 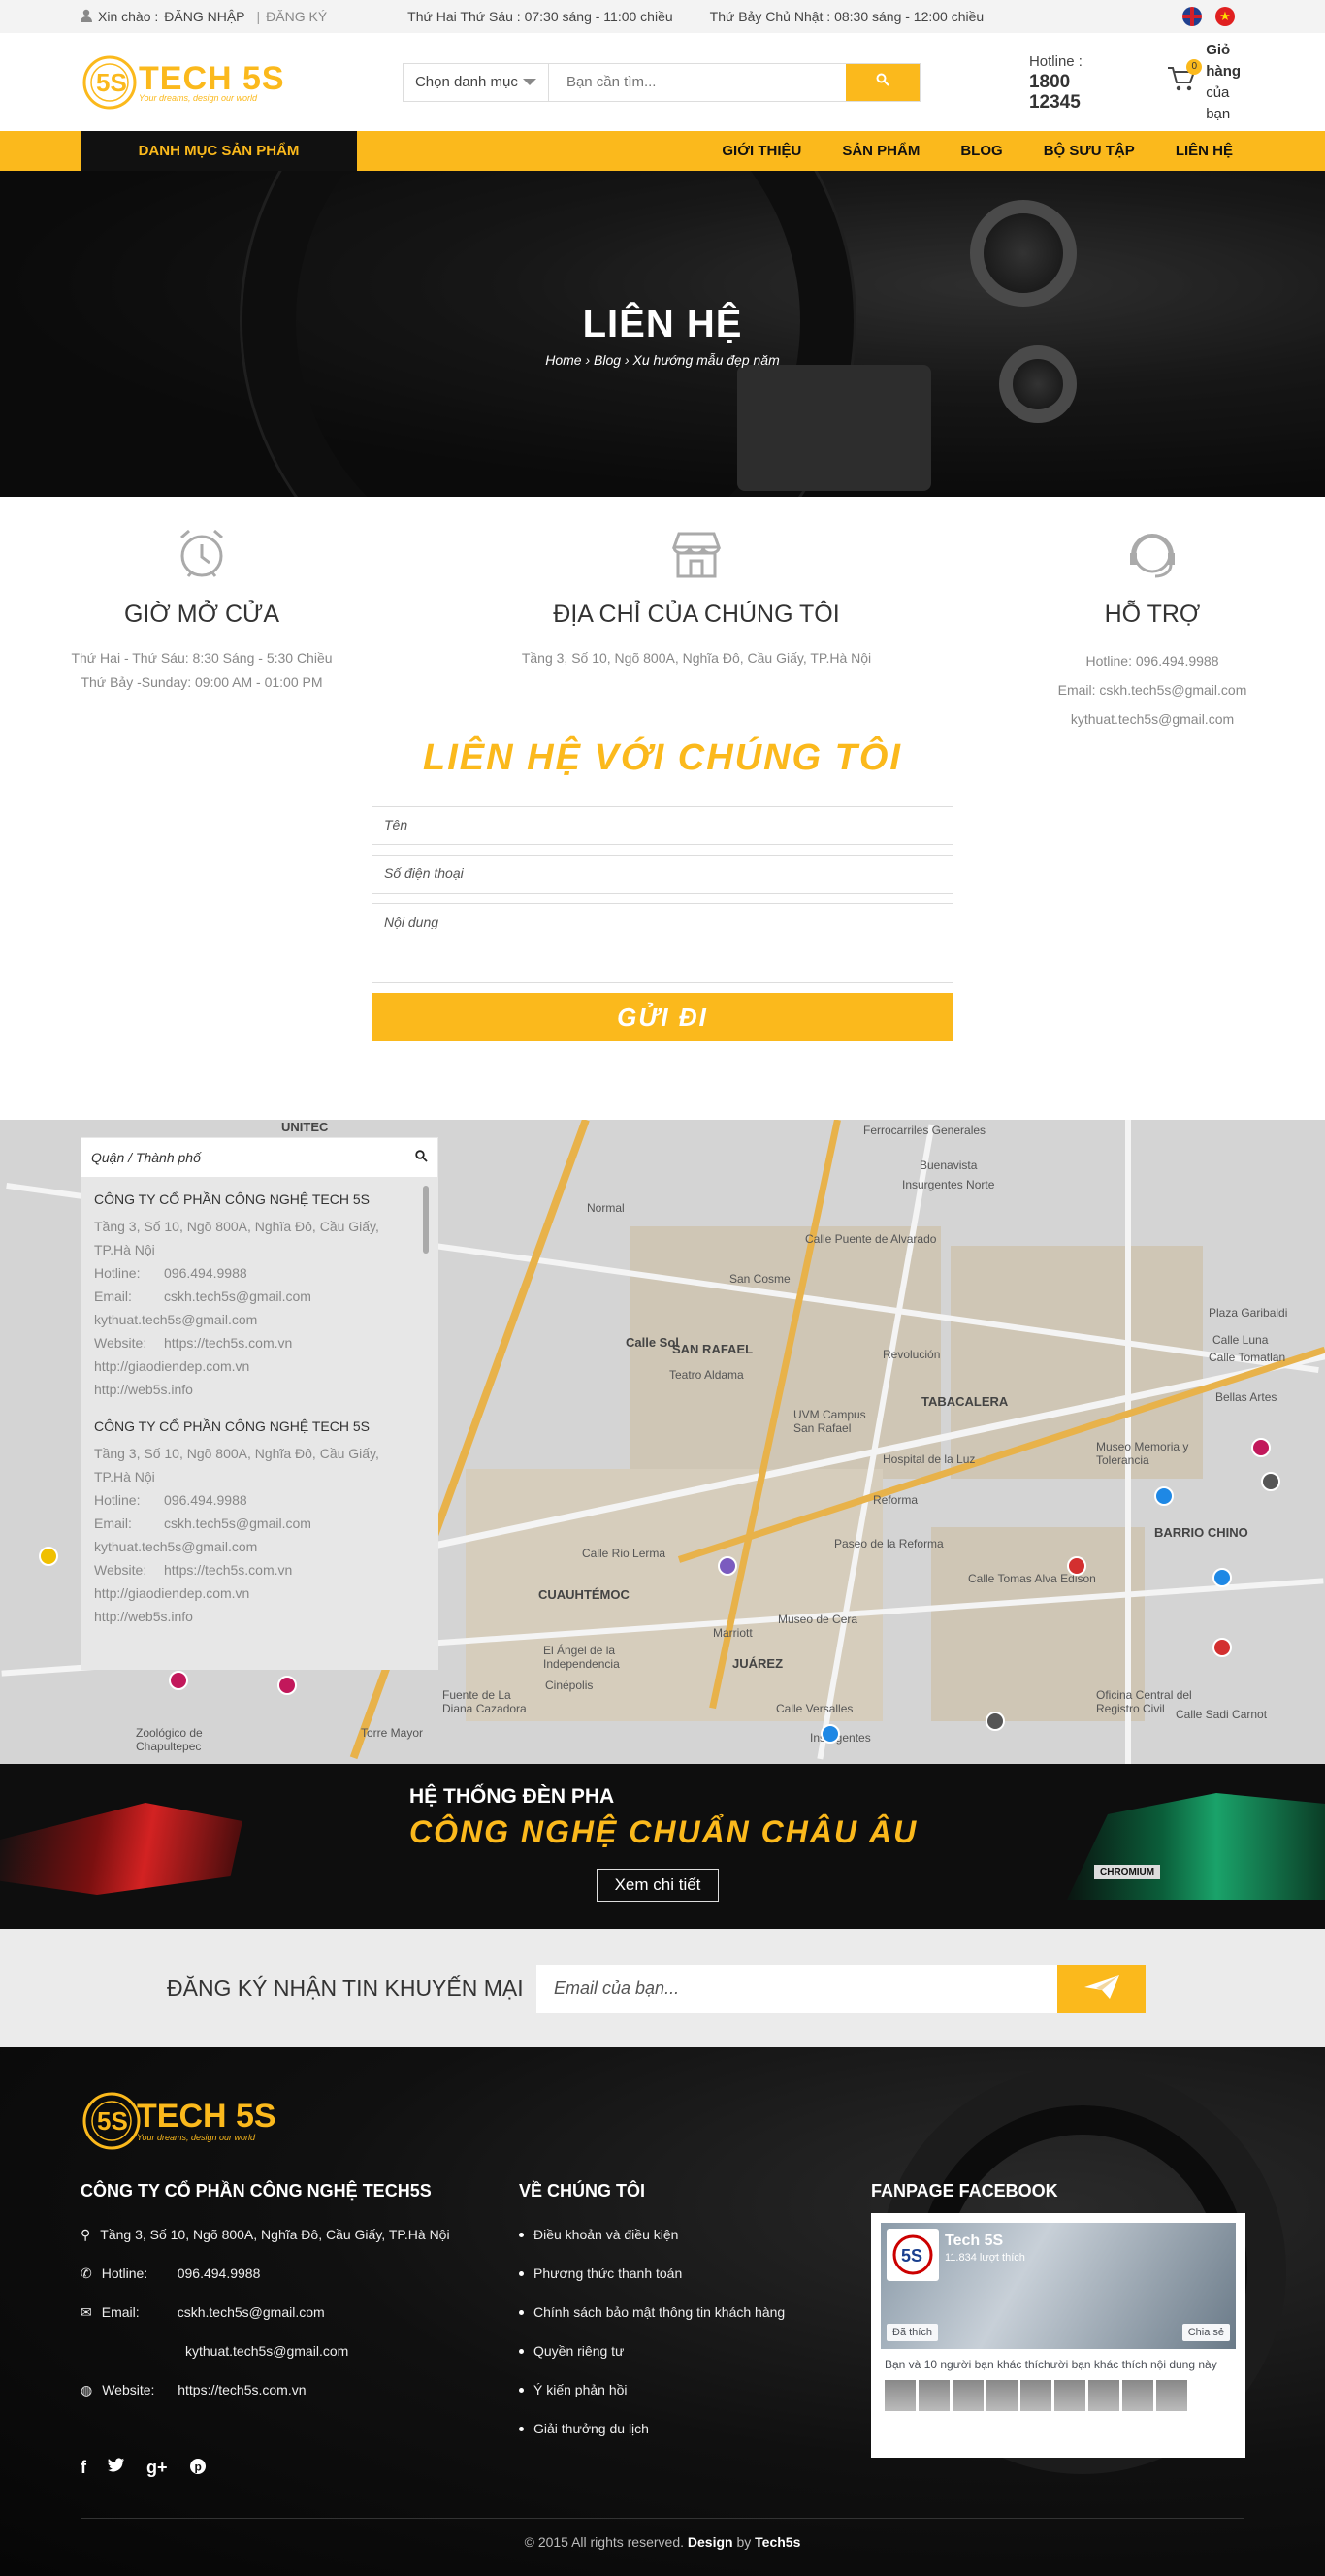 I want to click on map-label: Insurgentes Norte, so click(x=949, y=1184).